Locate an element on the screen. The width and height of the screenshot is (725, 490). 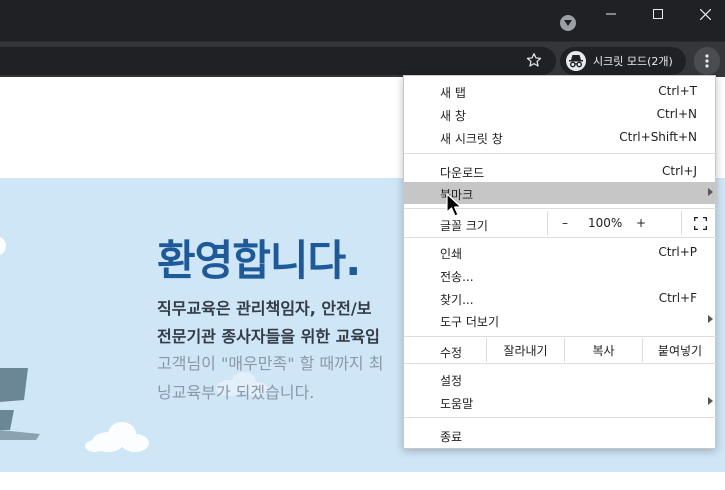
chevron-down-icon is located at coordinates (568, 23).